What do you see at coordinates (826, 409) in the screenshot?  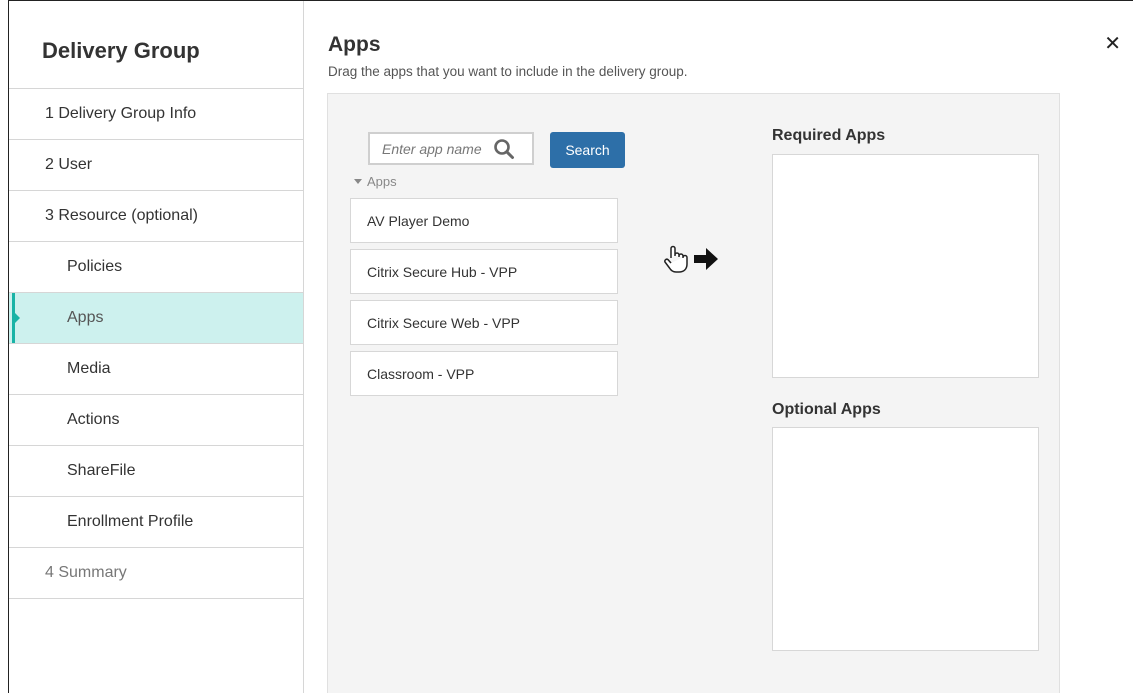 I see `optional-apps-label: Optional Apps` at bounding box center [826, 409].